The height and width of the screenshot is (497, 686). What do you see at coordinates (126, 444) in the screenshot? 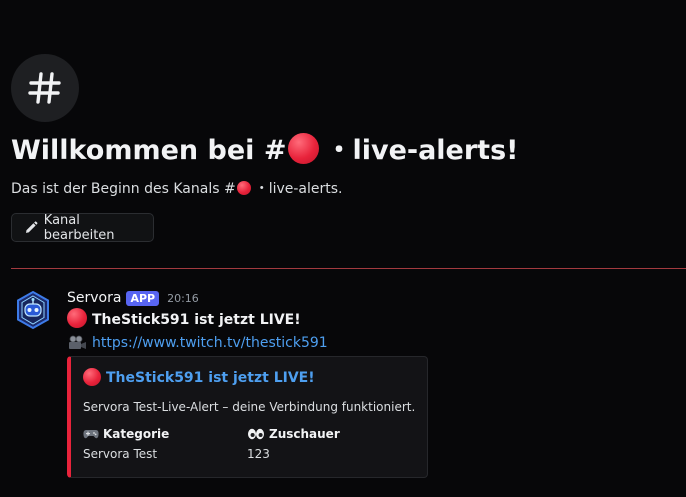
I see `embed-field-category: Kategorie Servora Test` at bounding box center [126, 444].